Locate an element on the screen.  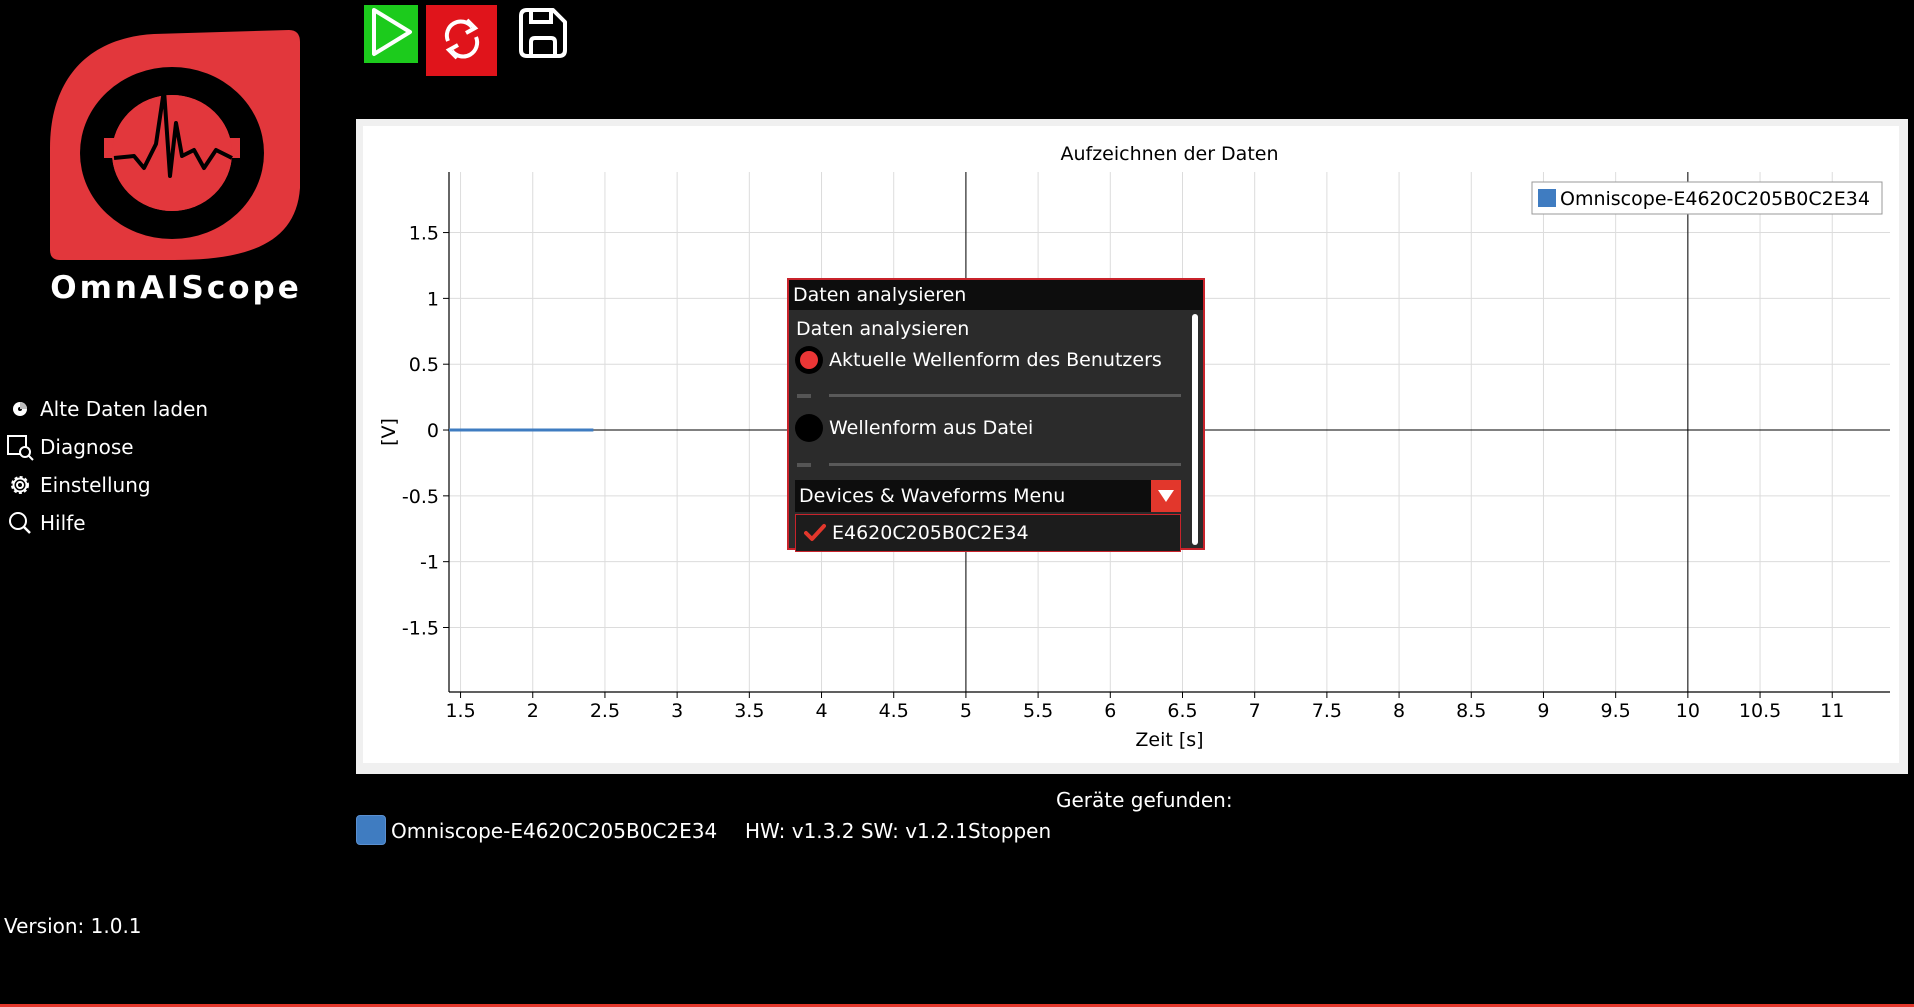
x-tick-label: 7 is located at coordinates (1255, 711).